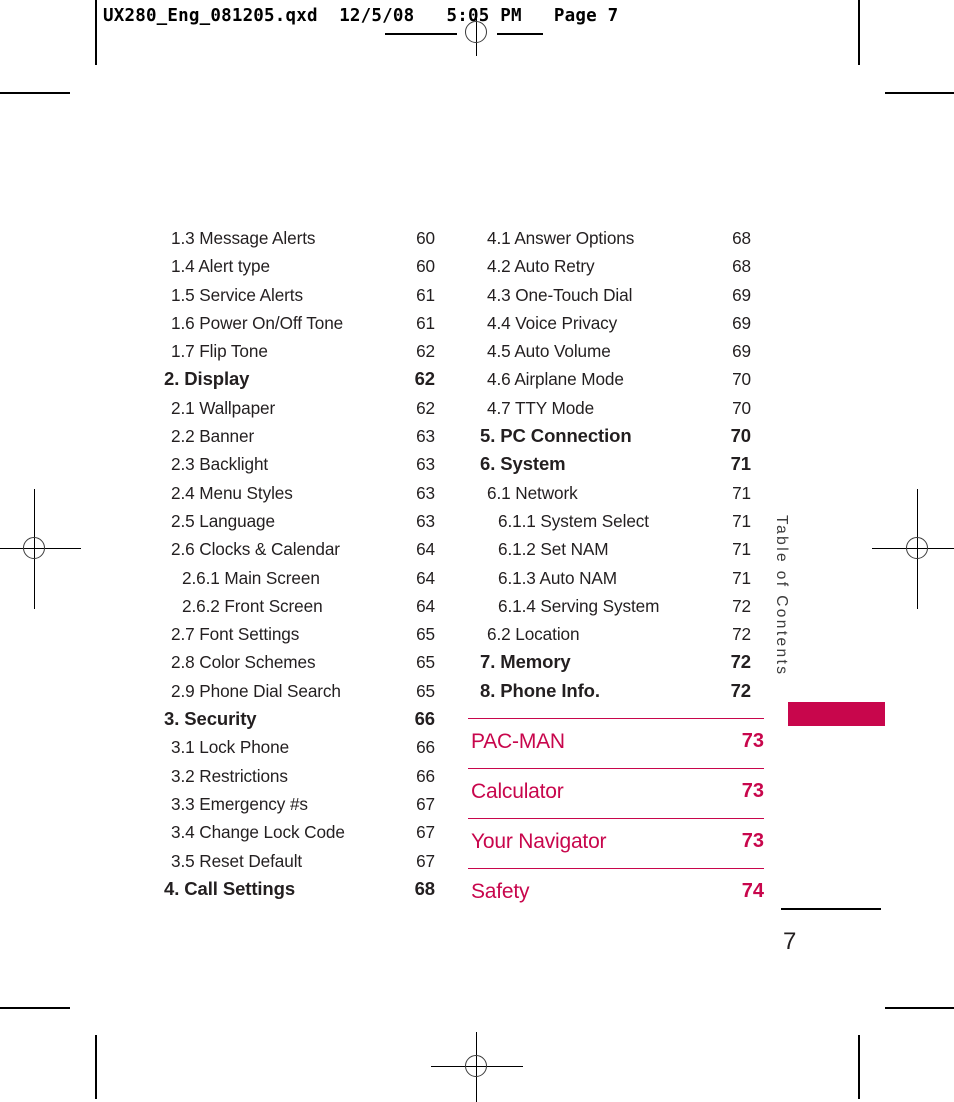  Describe the element at coordinates (298, 295) in the screenshot. I see `toc-entry: 1.5 Service Alerts 61` at that location.